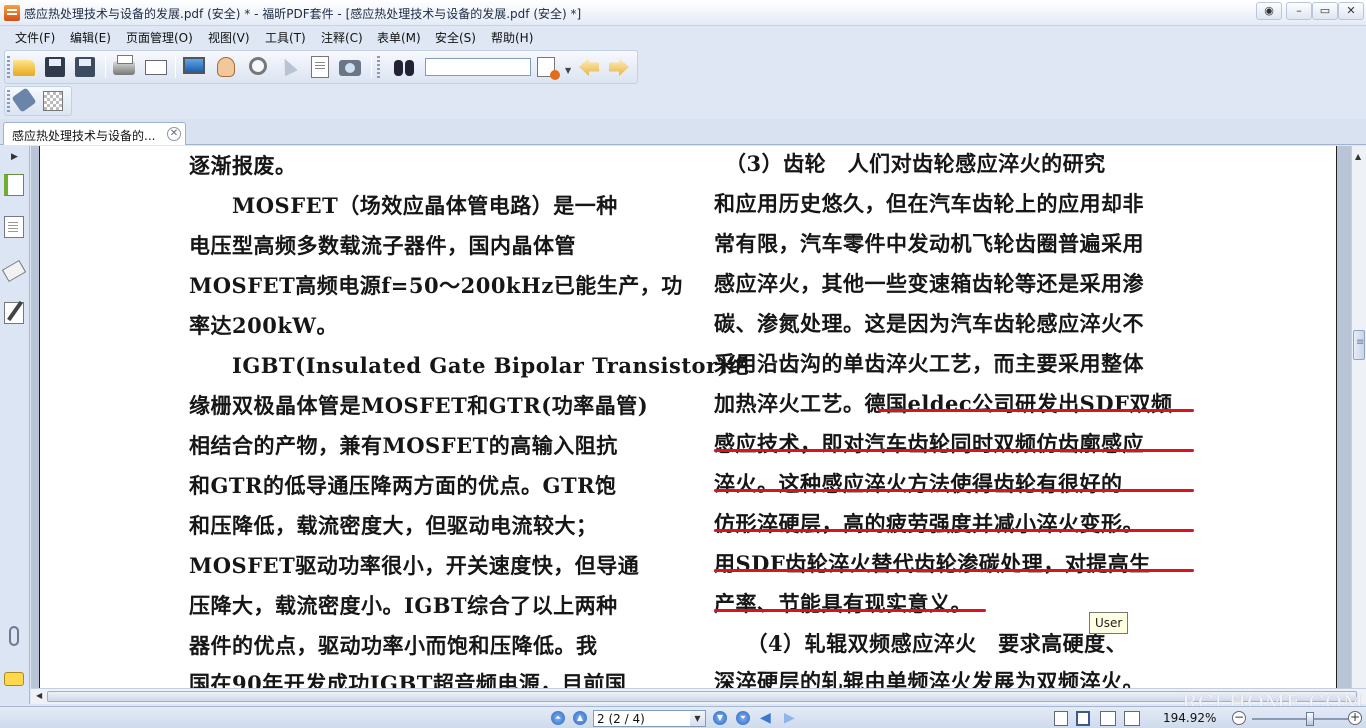 Image resolution: width=1366 pixels, height=728 pixels. What do you see at coordinates (478, 67) in the screenshot?
I see `search-input` at bounding box center [478, 67].